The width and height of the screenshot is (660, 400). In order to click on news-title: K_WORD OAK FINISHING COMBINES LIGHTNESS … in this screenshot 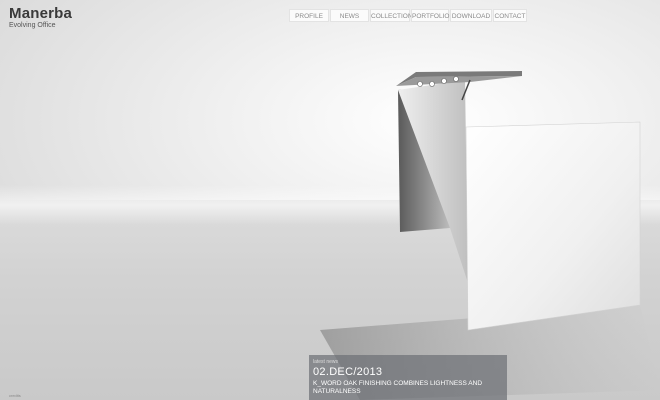, I will do `click(408, 388)`.